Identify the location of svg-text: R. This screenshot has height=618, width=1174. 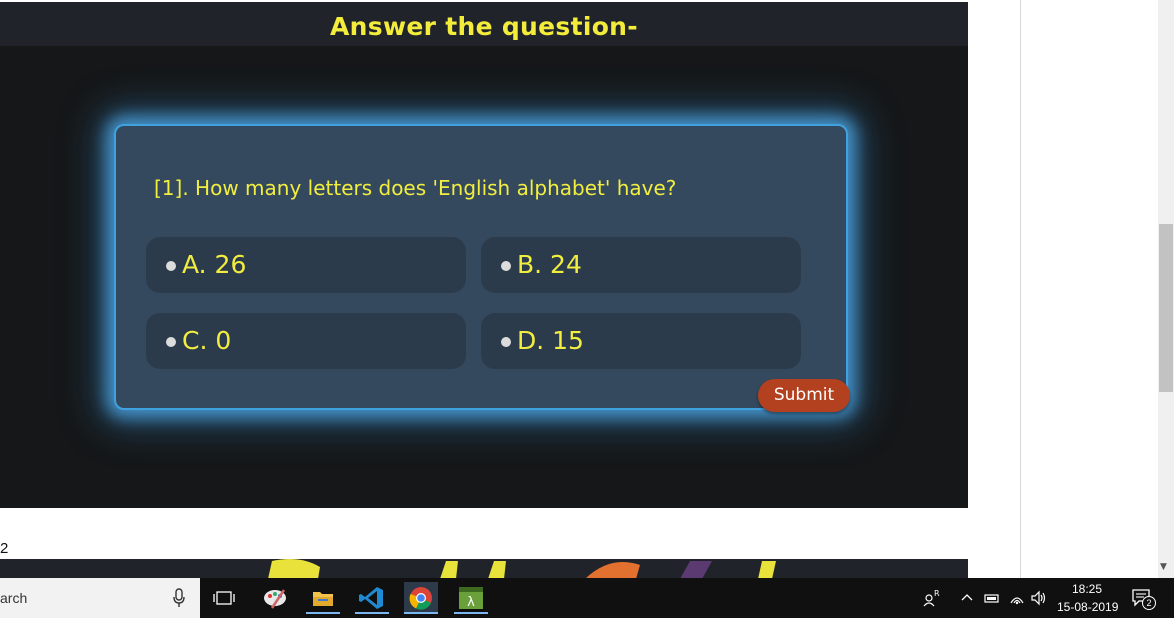
(937, 593).